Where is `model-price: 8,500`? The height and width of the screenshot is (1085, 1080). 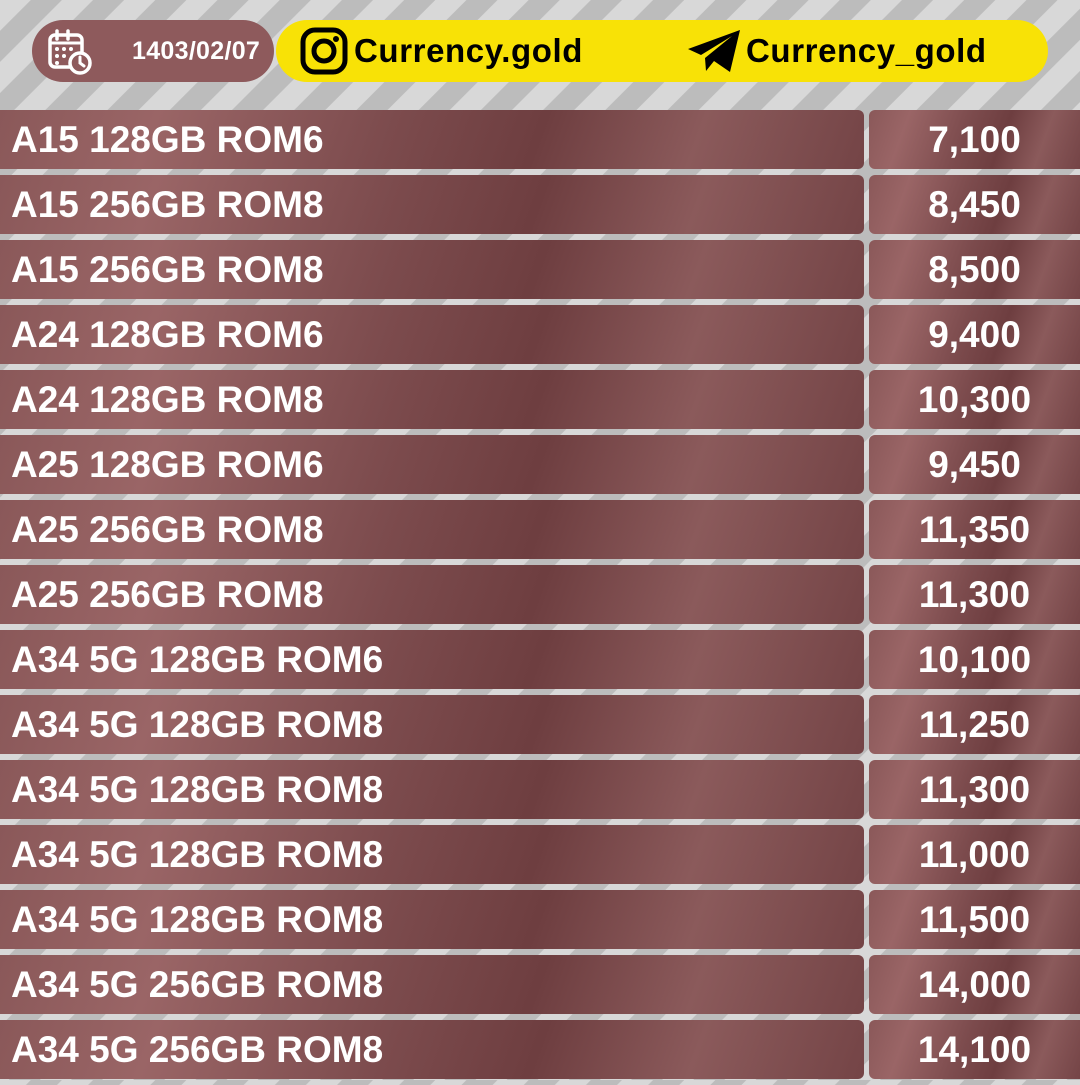
model-price: 8,500 is located at coordinates (974, 269).